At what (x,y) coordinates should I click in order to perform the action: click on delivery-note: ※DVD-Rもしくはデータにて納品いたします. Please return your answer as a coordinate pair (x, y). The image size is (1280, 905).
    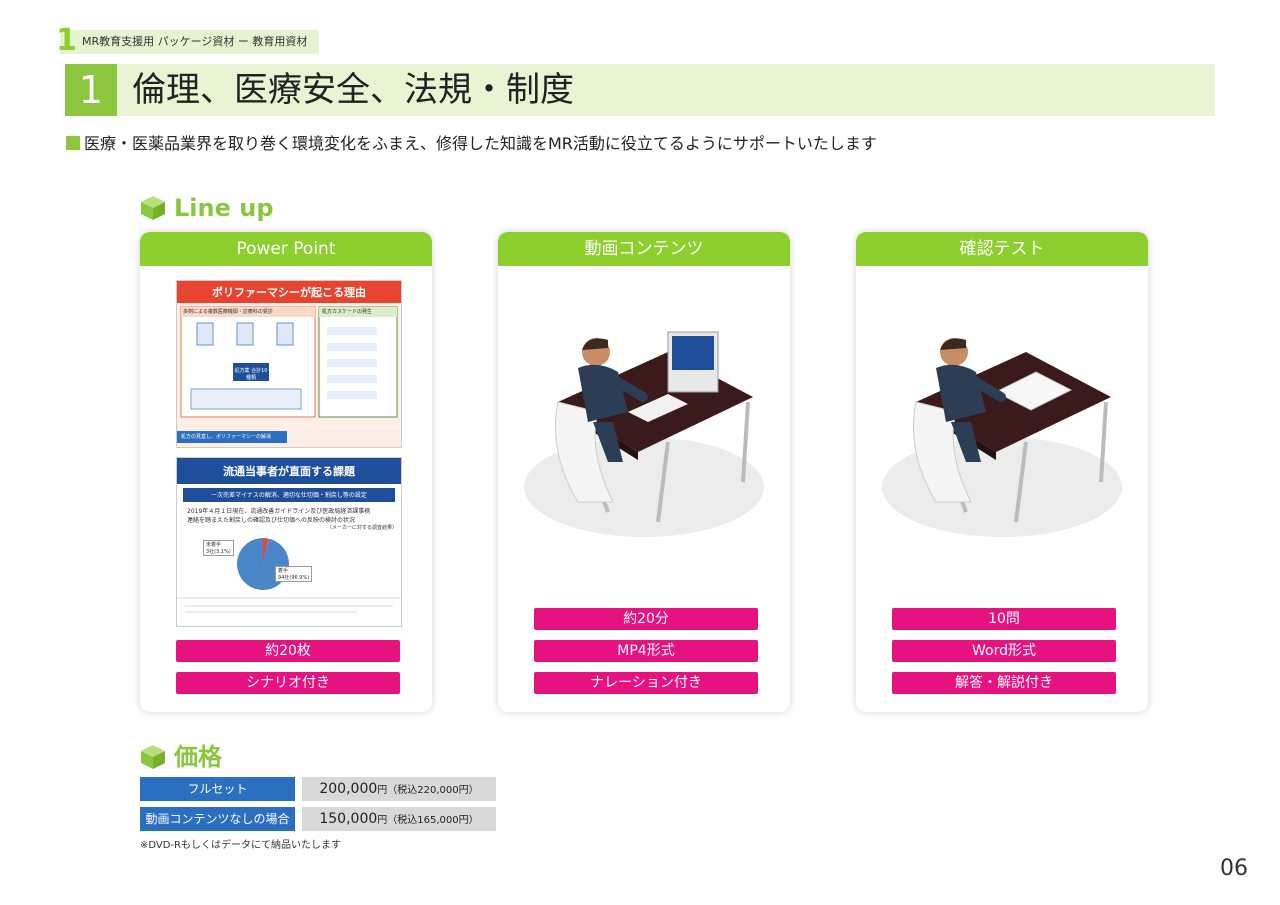
    Looking at the image, I should click on (241, 845).